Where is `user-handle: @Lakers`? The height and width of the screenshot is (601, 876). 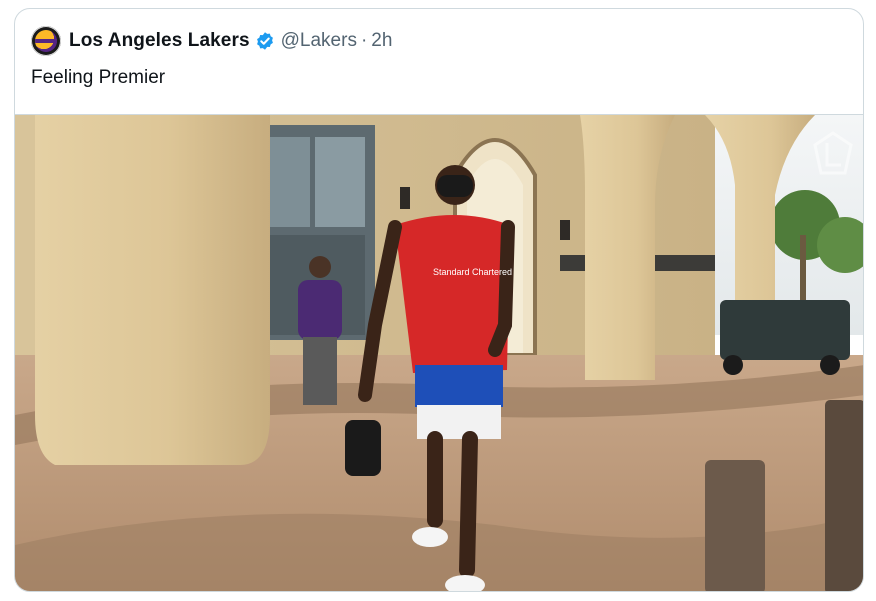
user-handle: @Lakers is located at coordinates (319, 41).